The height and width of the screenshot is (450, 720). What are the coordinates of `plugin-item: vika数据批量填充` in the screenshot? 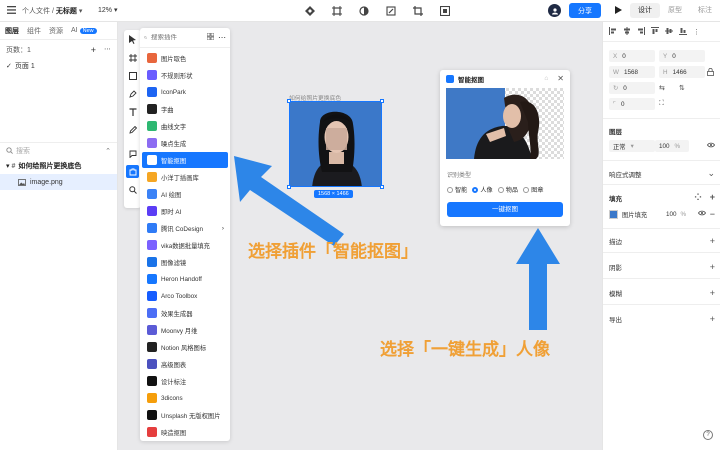 It's located at (185, 245).